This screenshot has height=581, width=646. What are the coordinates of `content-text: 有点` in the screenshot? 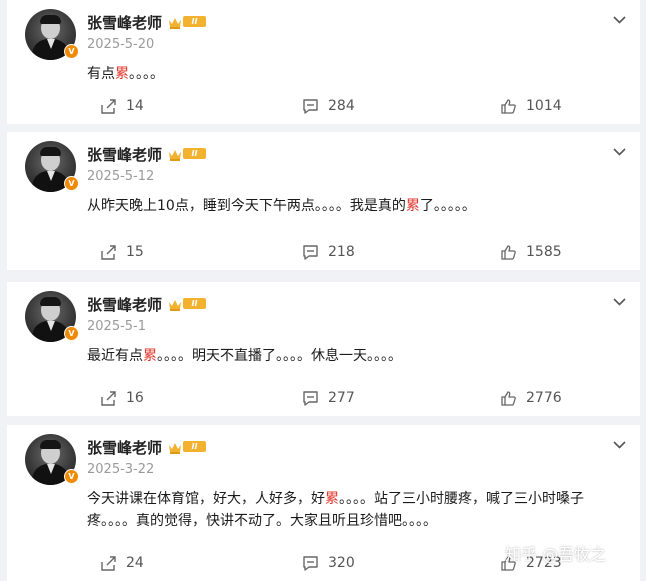 It's located at (101, 74).